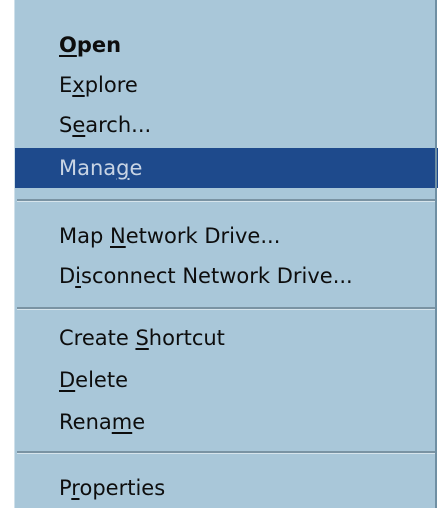 This screenshot has height=508, width=439. Describe the element at coordinates (226, 488) in the screenshot. I see `menu-item-properties: Properties` at that location.